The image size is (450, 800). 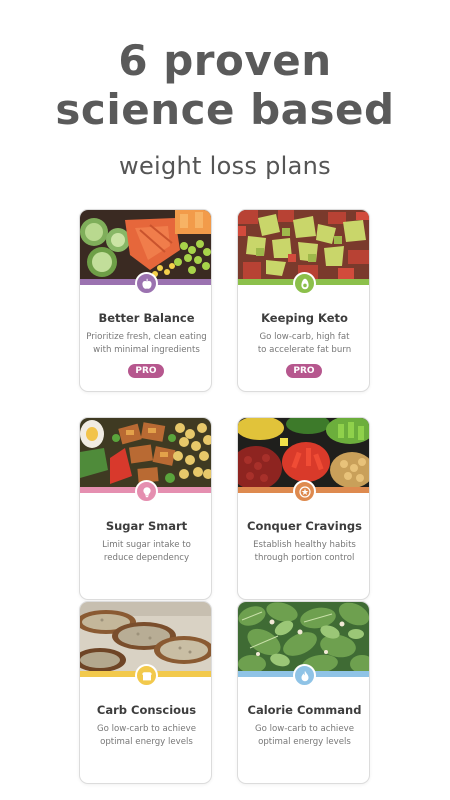 I want to click on plan-title: Sugar Smart, so click(x=146, y=526).